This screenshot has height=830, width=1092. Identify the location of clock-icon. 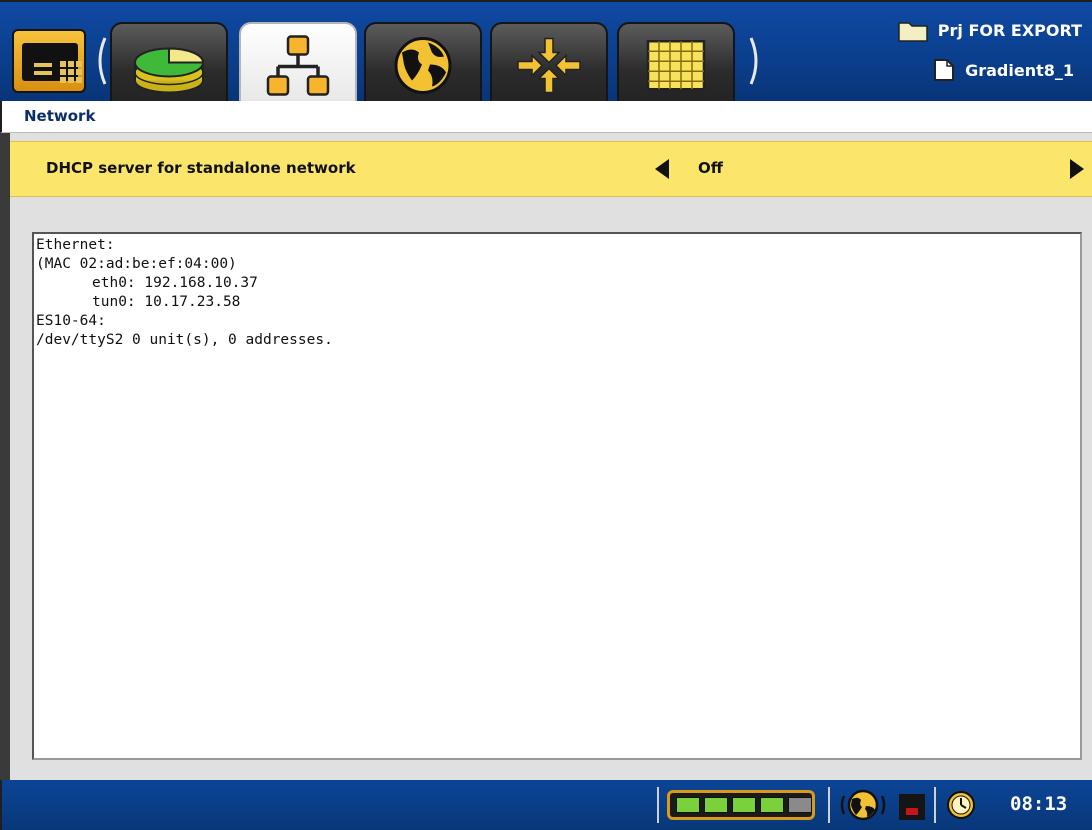
(961, 805).